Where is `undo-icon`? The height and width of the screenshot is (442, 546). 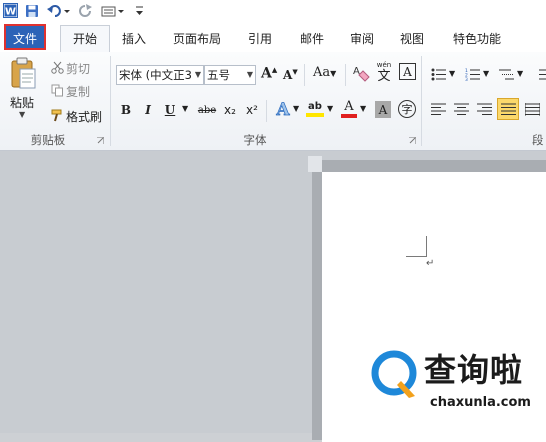 undo-icon is located at coordinates (59, 10).